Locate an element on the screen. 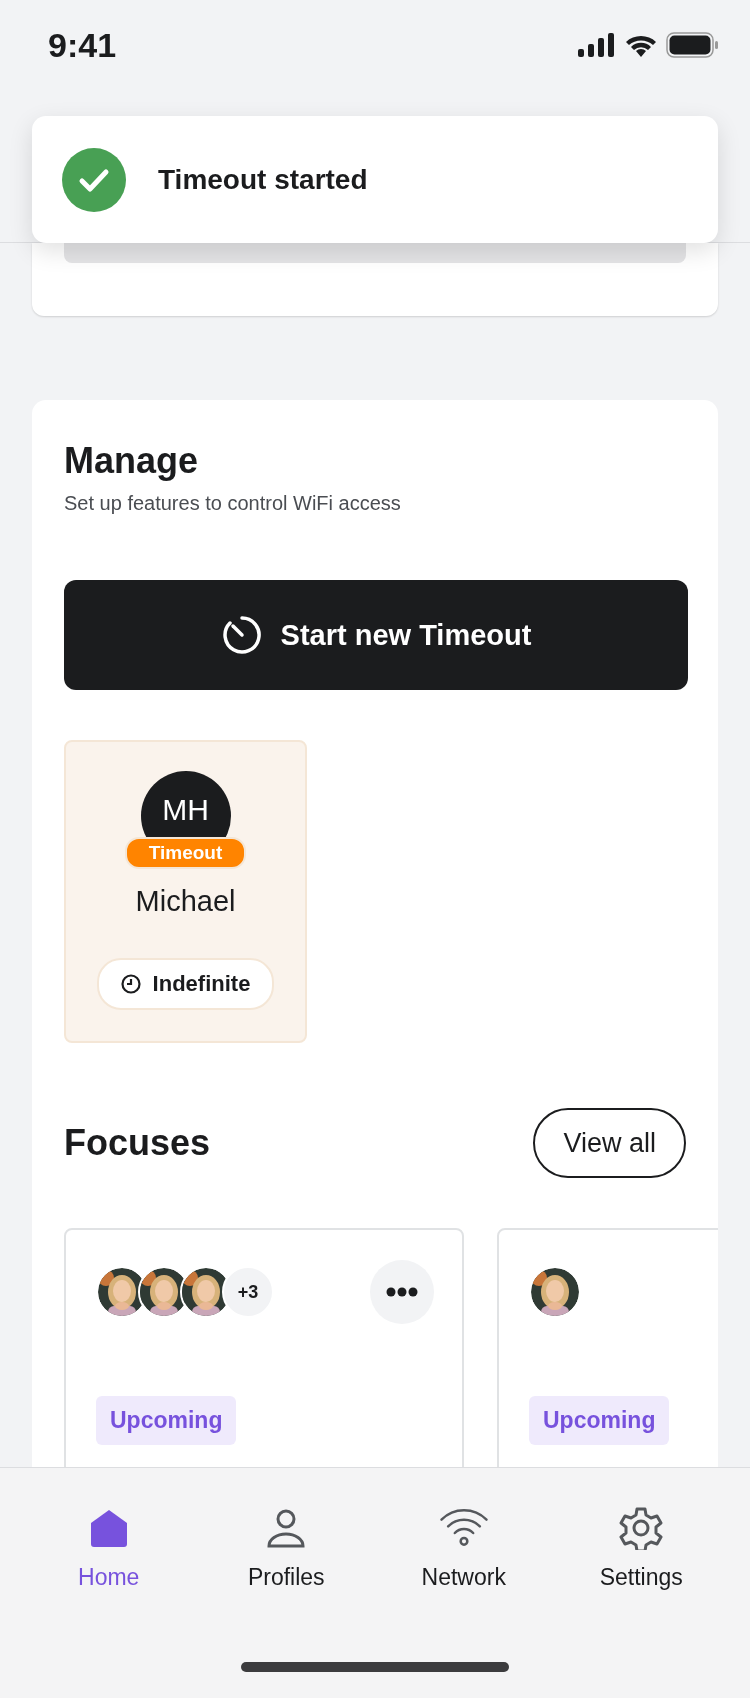 Image resolution: width=750 pixels, height=1698 pixels. tab-item: Profiles is located at coordinates (286, 1548).